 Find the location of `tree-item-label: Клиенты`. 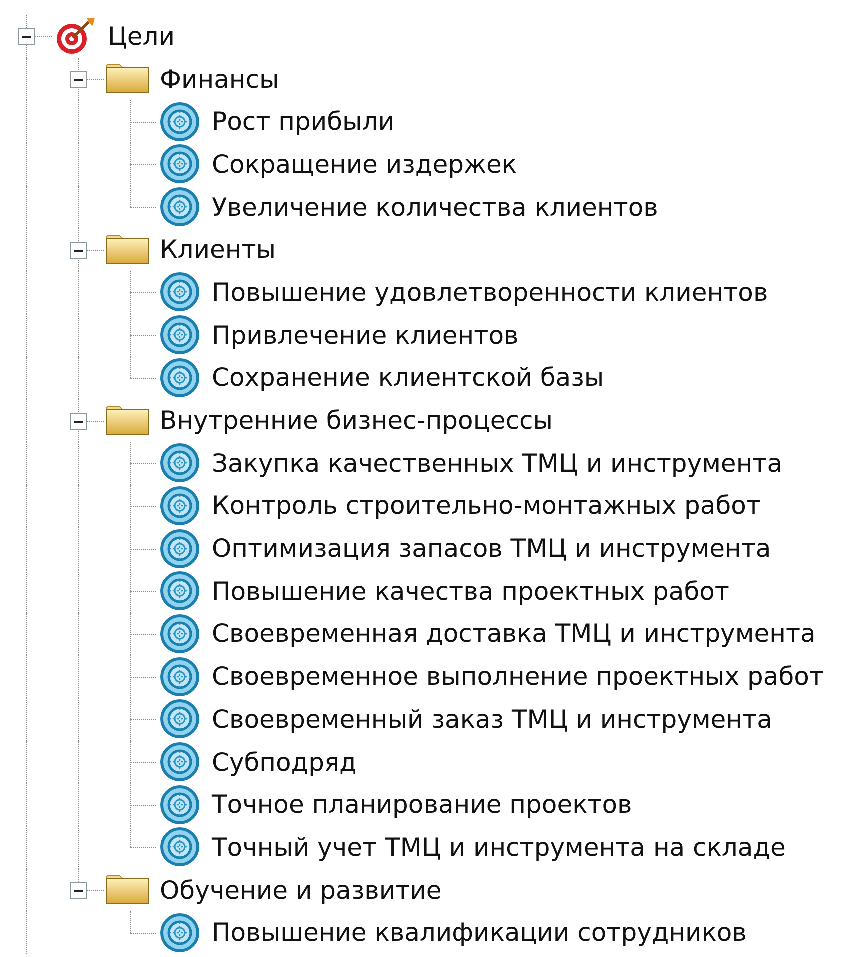

tree-item-label: Клиенты is located at coordinates (218, 249).